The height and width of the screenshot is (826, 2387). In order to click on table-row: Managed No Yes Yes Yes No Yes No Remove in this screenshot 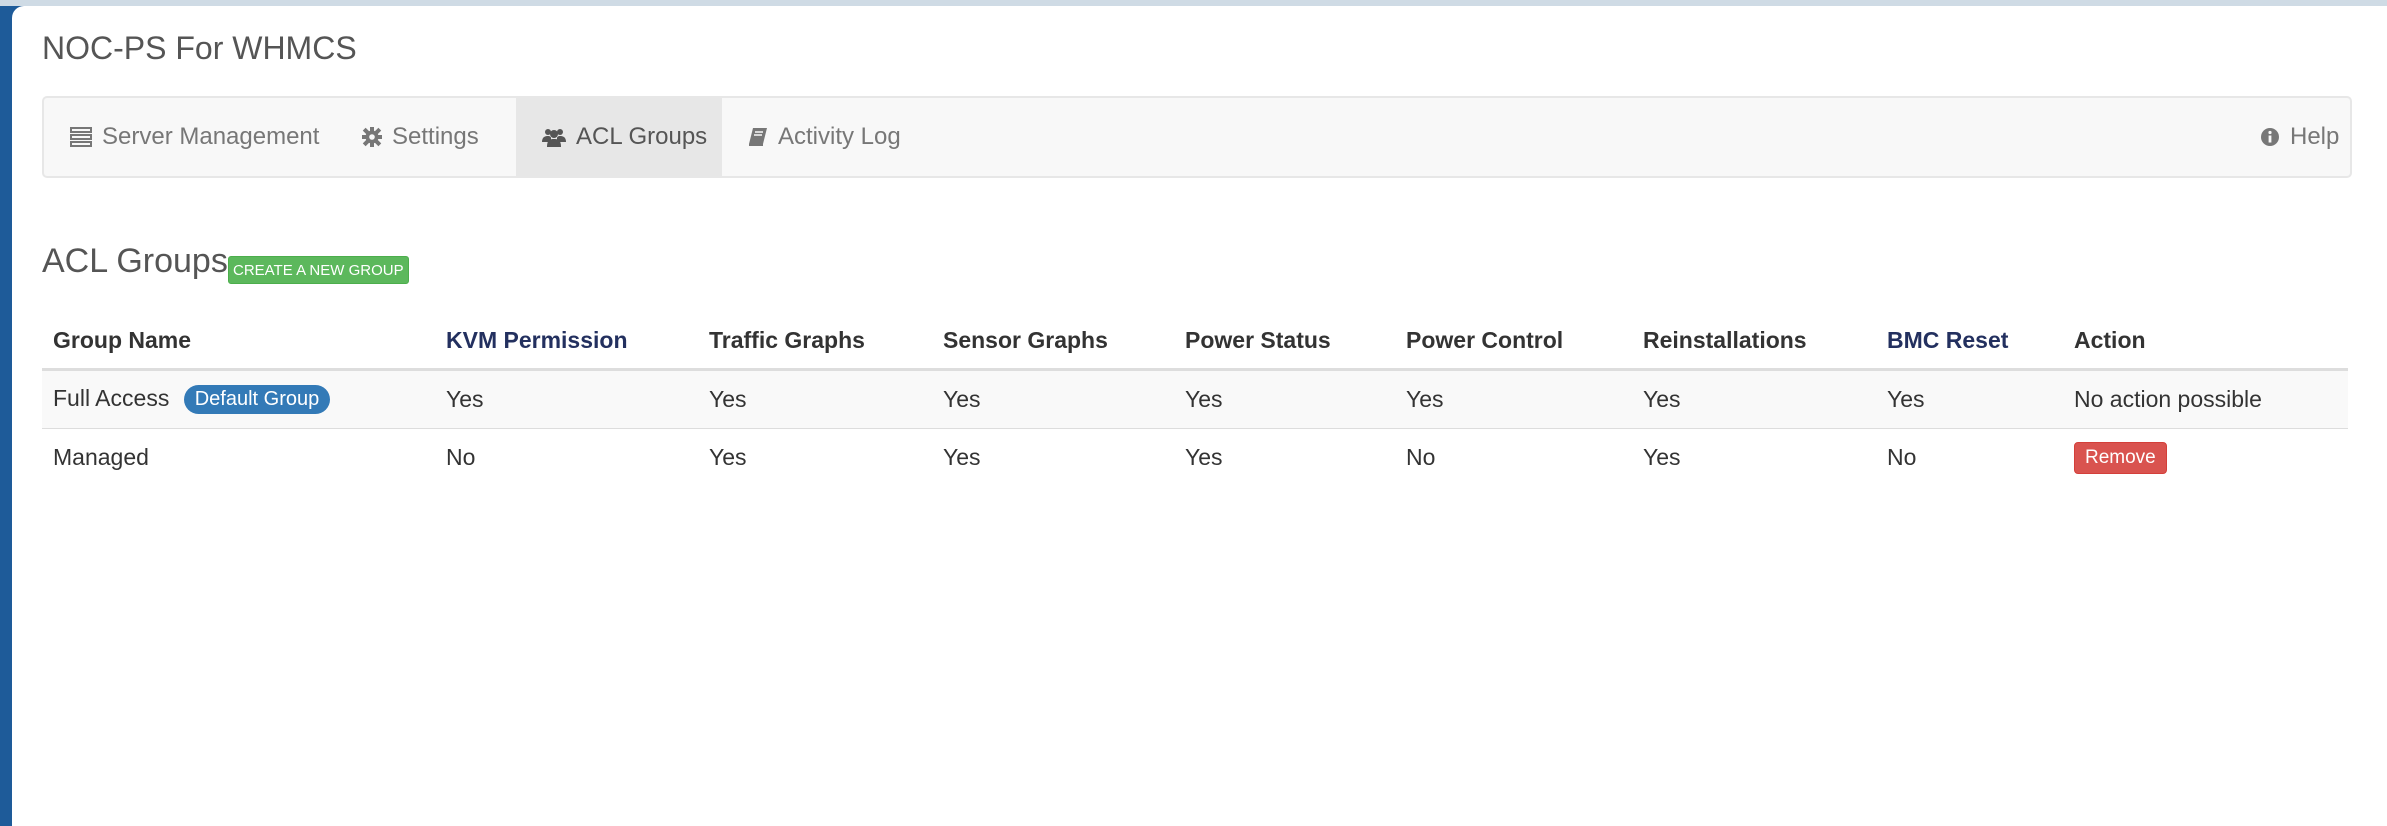, I will do `click(1195, 457)`.